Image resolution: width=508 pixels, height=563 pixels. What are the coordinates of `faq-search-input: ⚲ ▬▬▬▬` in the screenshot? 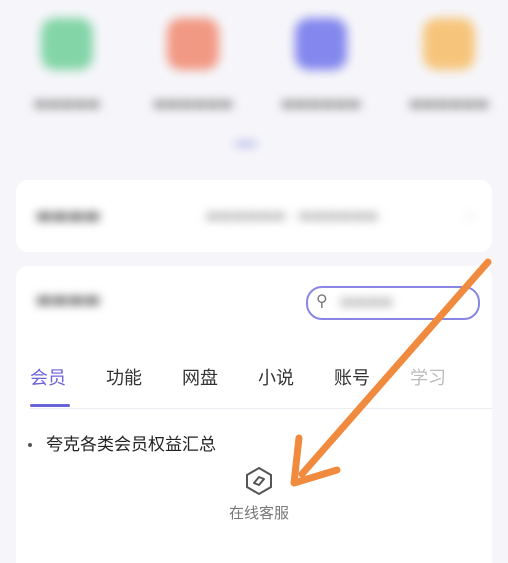 It's located at (393, 303).